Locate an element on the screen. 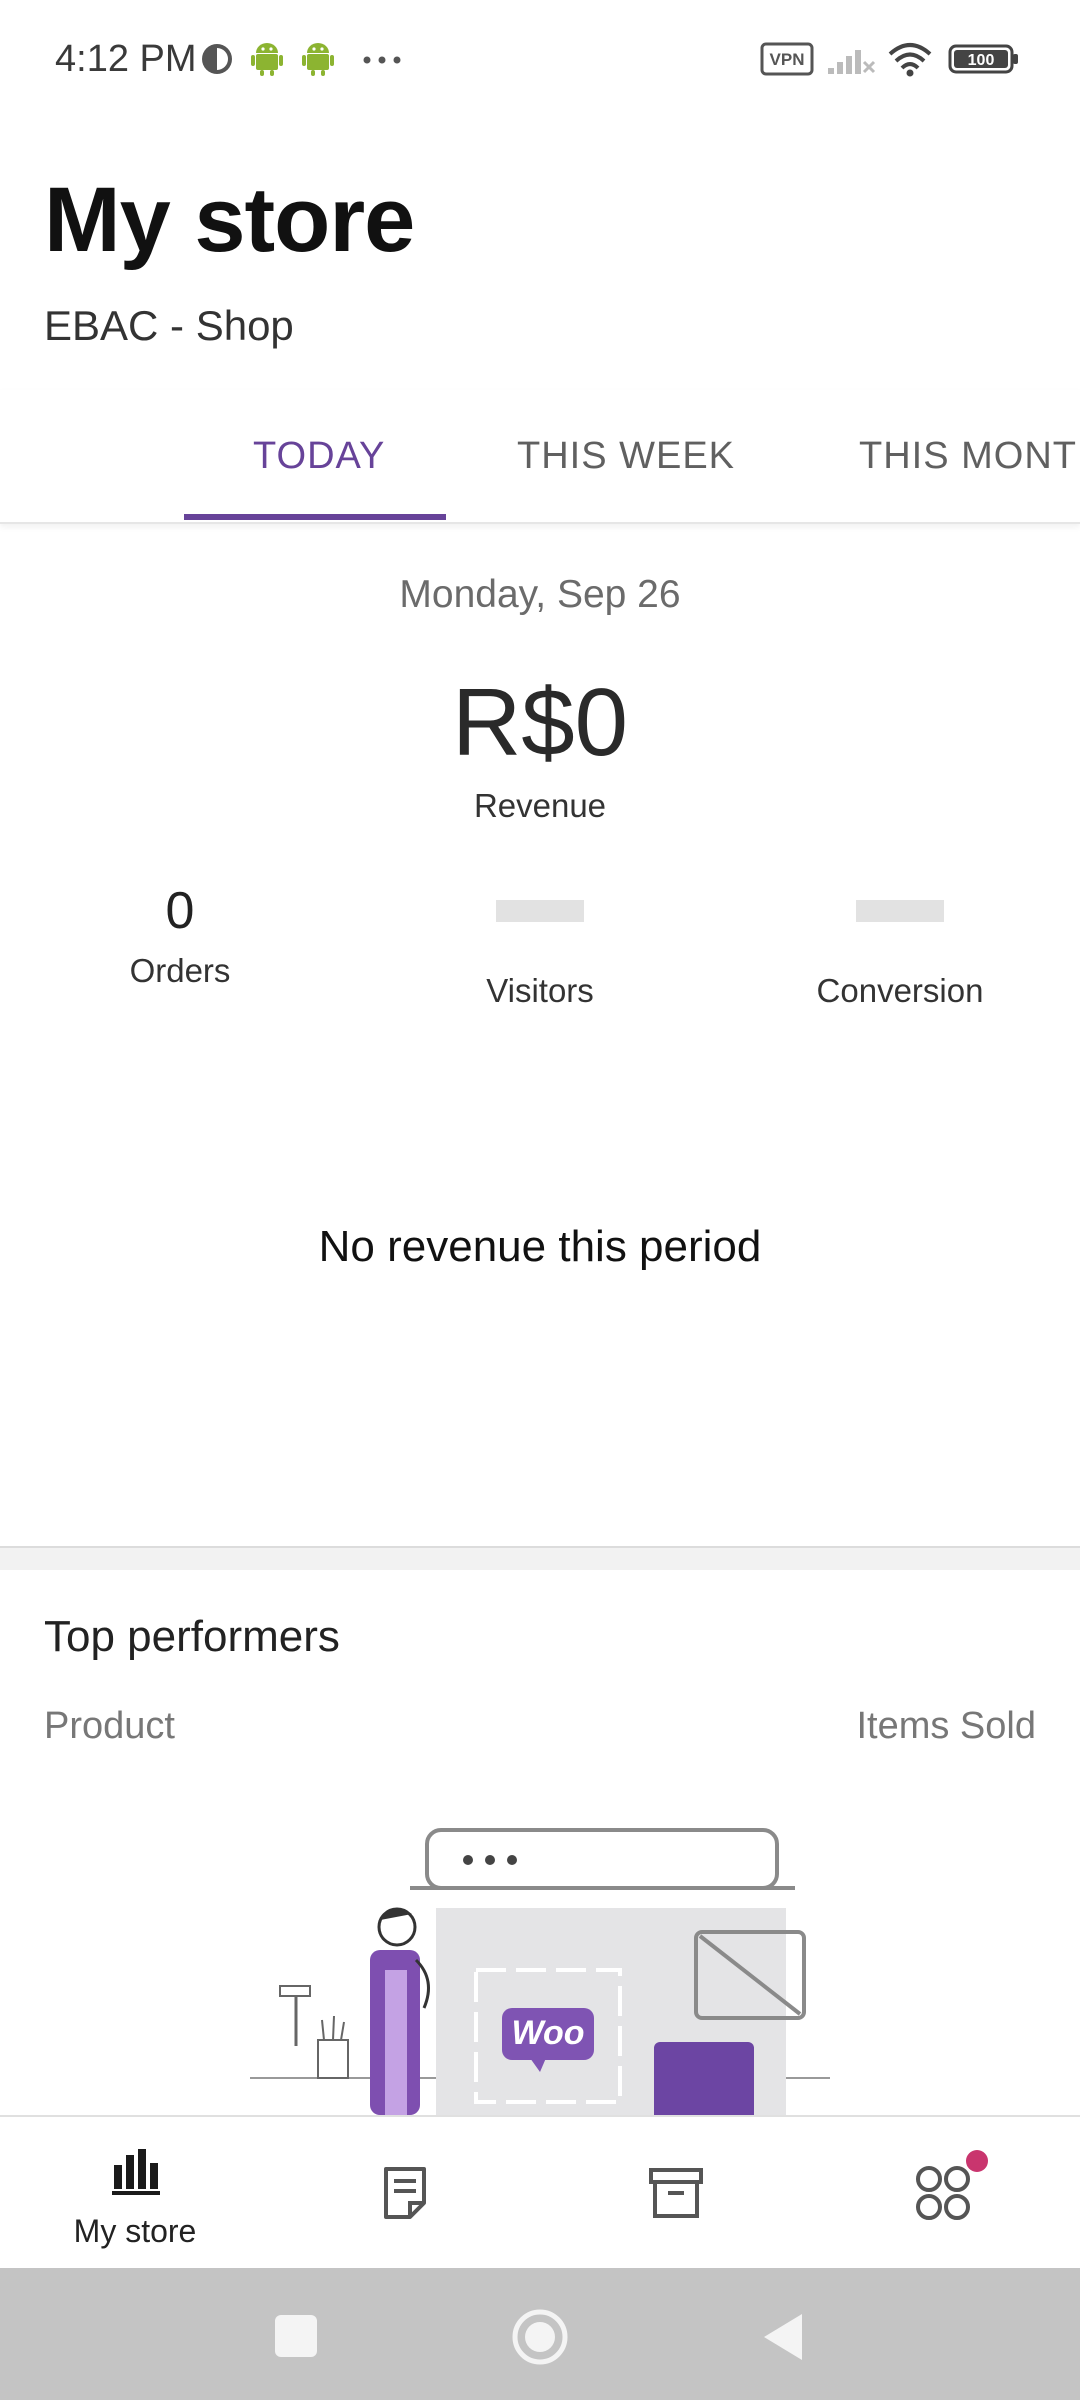  tab-this-week: THIS WEEK is located at coordinates (626, 456).